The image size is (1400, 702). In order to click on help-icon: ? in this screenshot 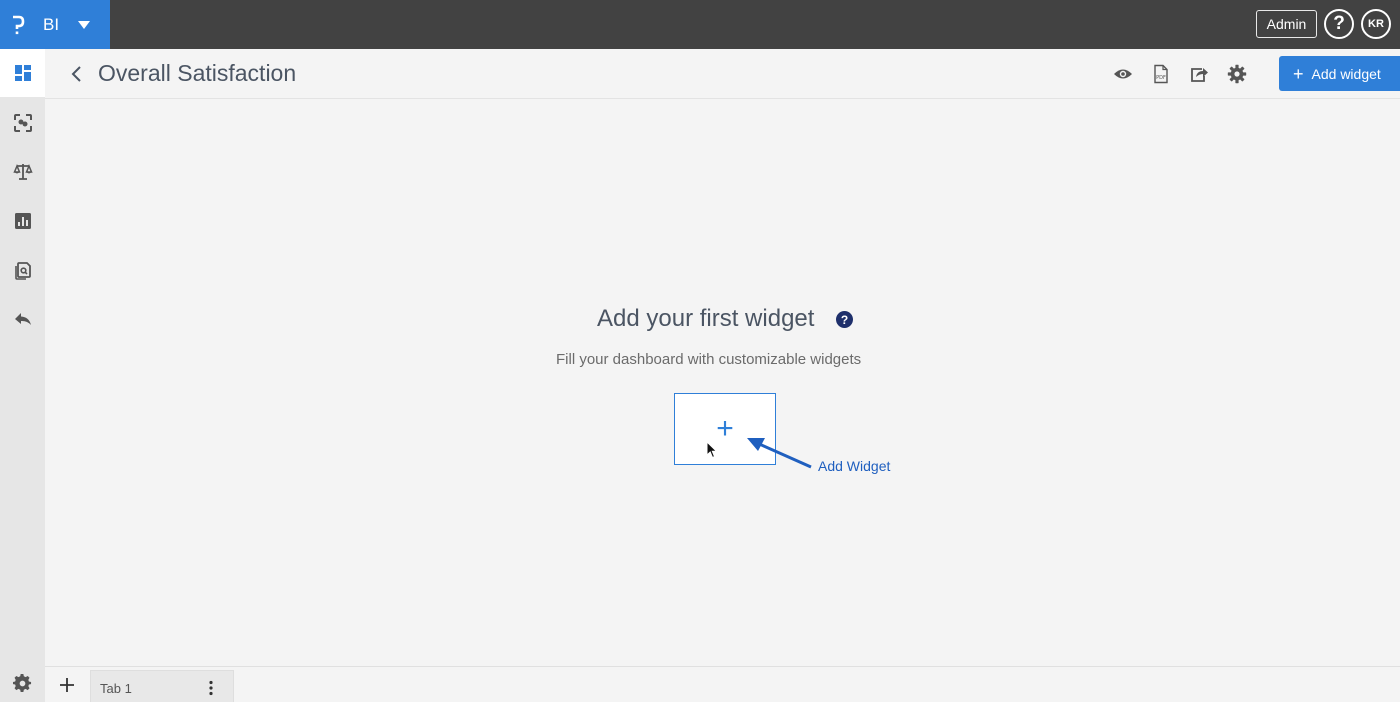, I will do `click(1339, 24)`.